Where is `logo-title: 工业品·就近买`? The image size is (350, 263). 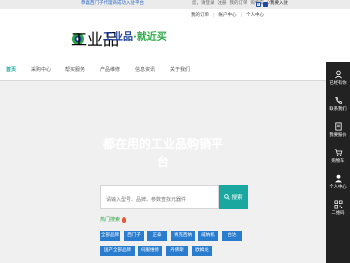
logo-title: 工业品·就近买 is located at coordinates (135, 38).